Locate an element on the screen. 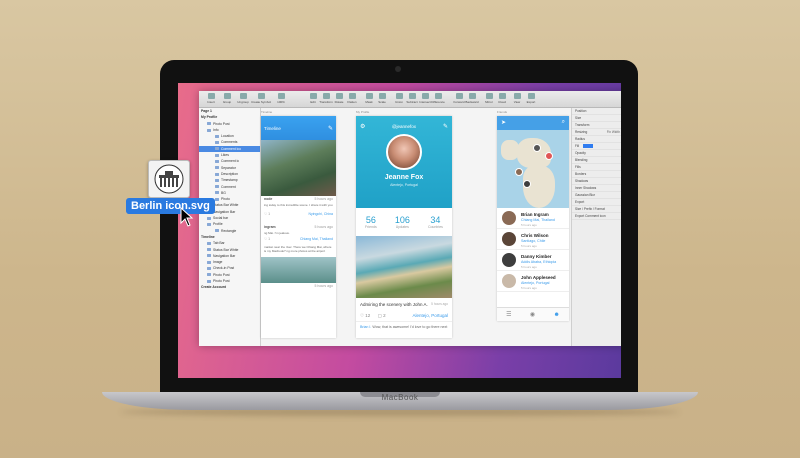 The image size is (800, 458). toolbar-export-button: Export is located at coordinates (531, 98).